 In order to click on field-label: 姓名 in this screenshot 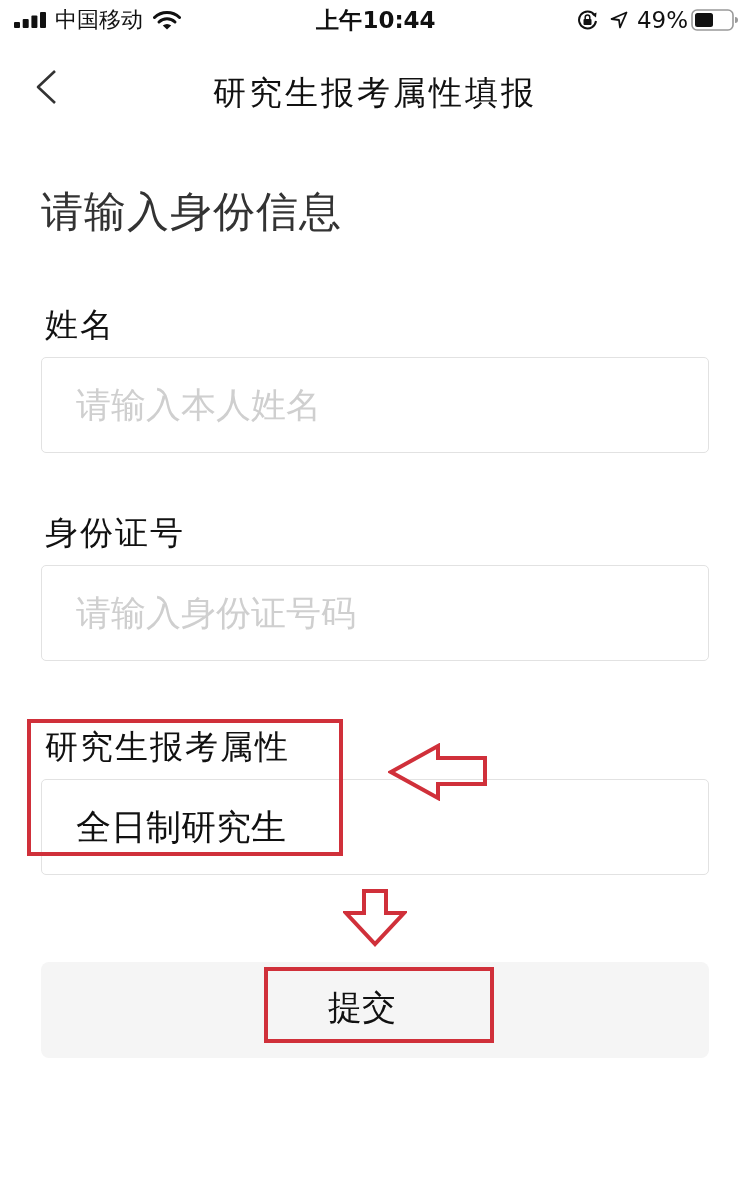, I will do `click(80, 325)`.